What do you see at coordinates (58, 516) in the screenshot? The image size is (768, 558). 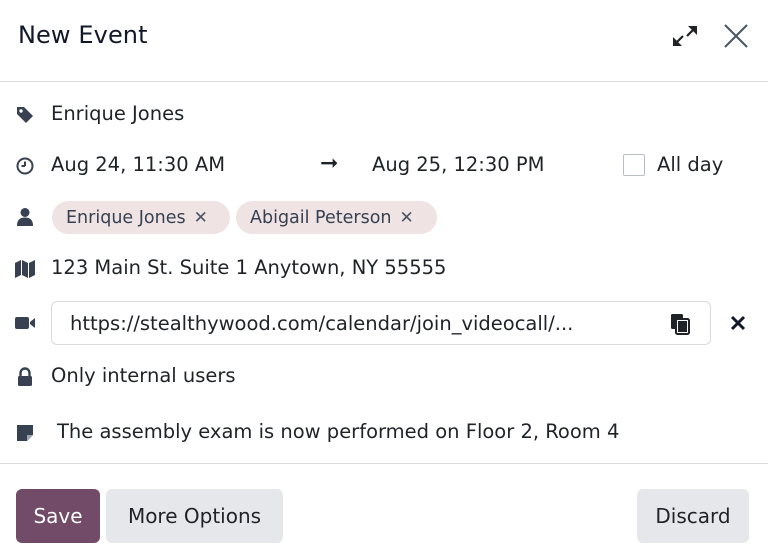 I see `save-button: Save` at bounding box center [58, 516].